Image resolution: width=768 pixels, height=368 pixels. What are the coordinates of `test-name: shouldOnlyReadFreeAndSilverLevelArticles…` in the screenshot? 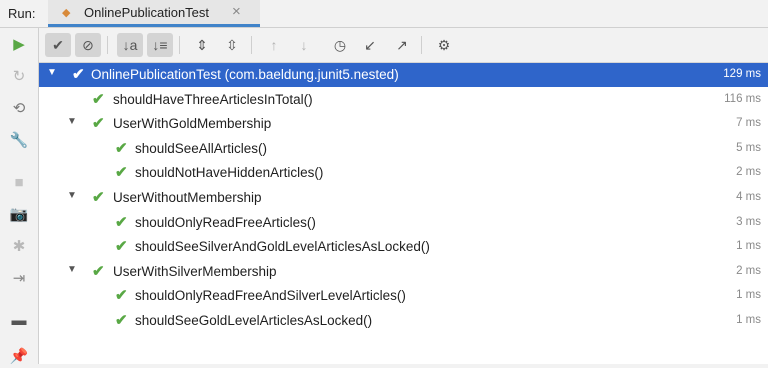 It's located at (270, 295).